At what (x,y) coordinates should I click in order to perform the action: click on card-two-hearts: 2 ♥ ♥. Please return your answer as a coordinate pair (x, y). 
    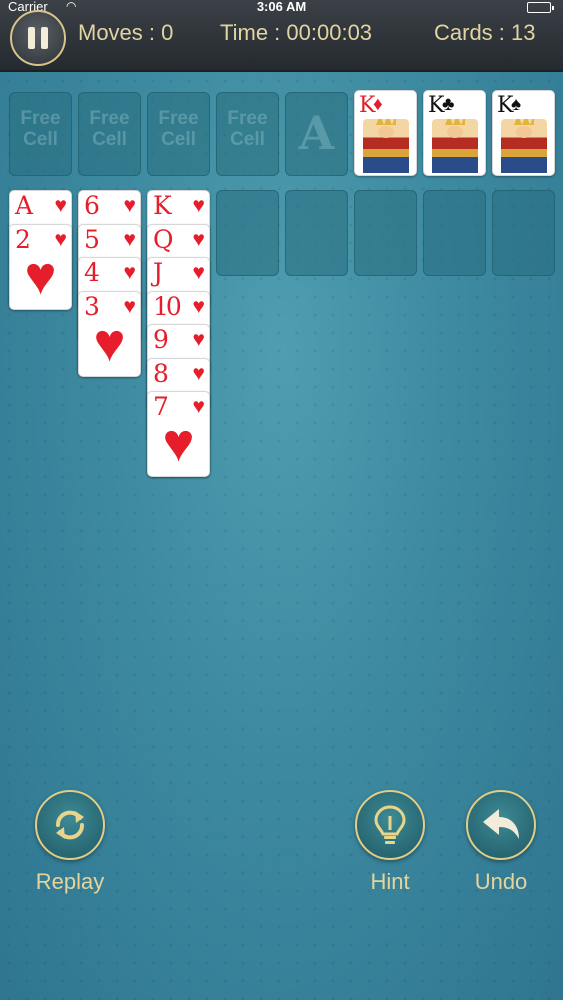
    Looking at the image, I should click on (40, 267).